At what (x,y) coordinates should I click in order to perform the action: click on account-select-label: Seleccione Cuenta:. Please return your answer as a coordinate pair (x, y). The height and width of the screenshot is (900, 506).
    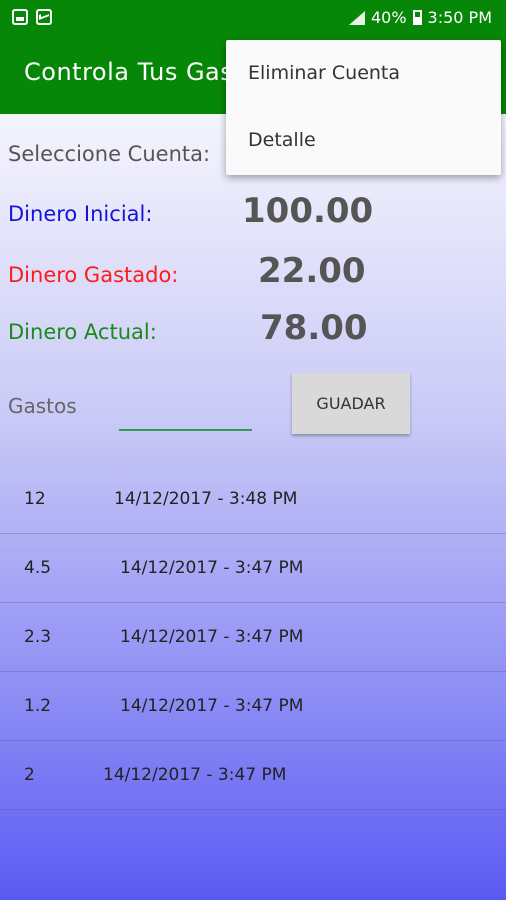
    Looking at the image, I should click on (109, 154).